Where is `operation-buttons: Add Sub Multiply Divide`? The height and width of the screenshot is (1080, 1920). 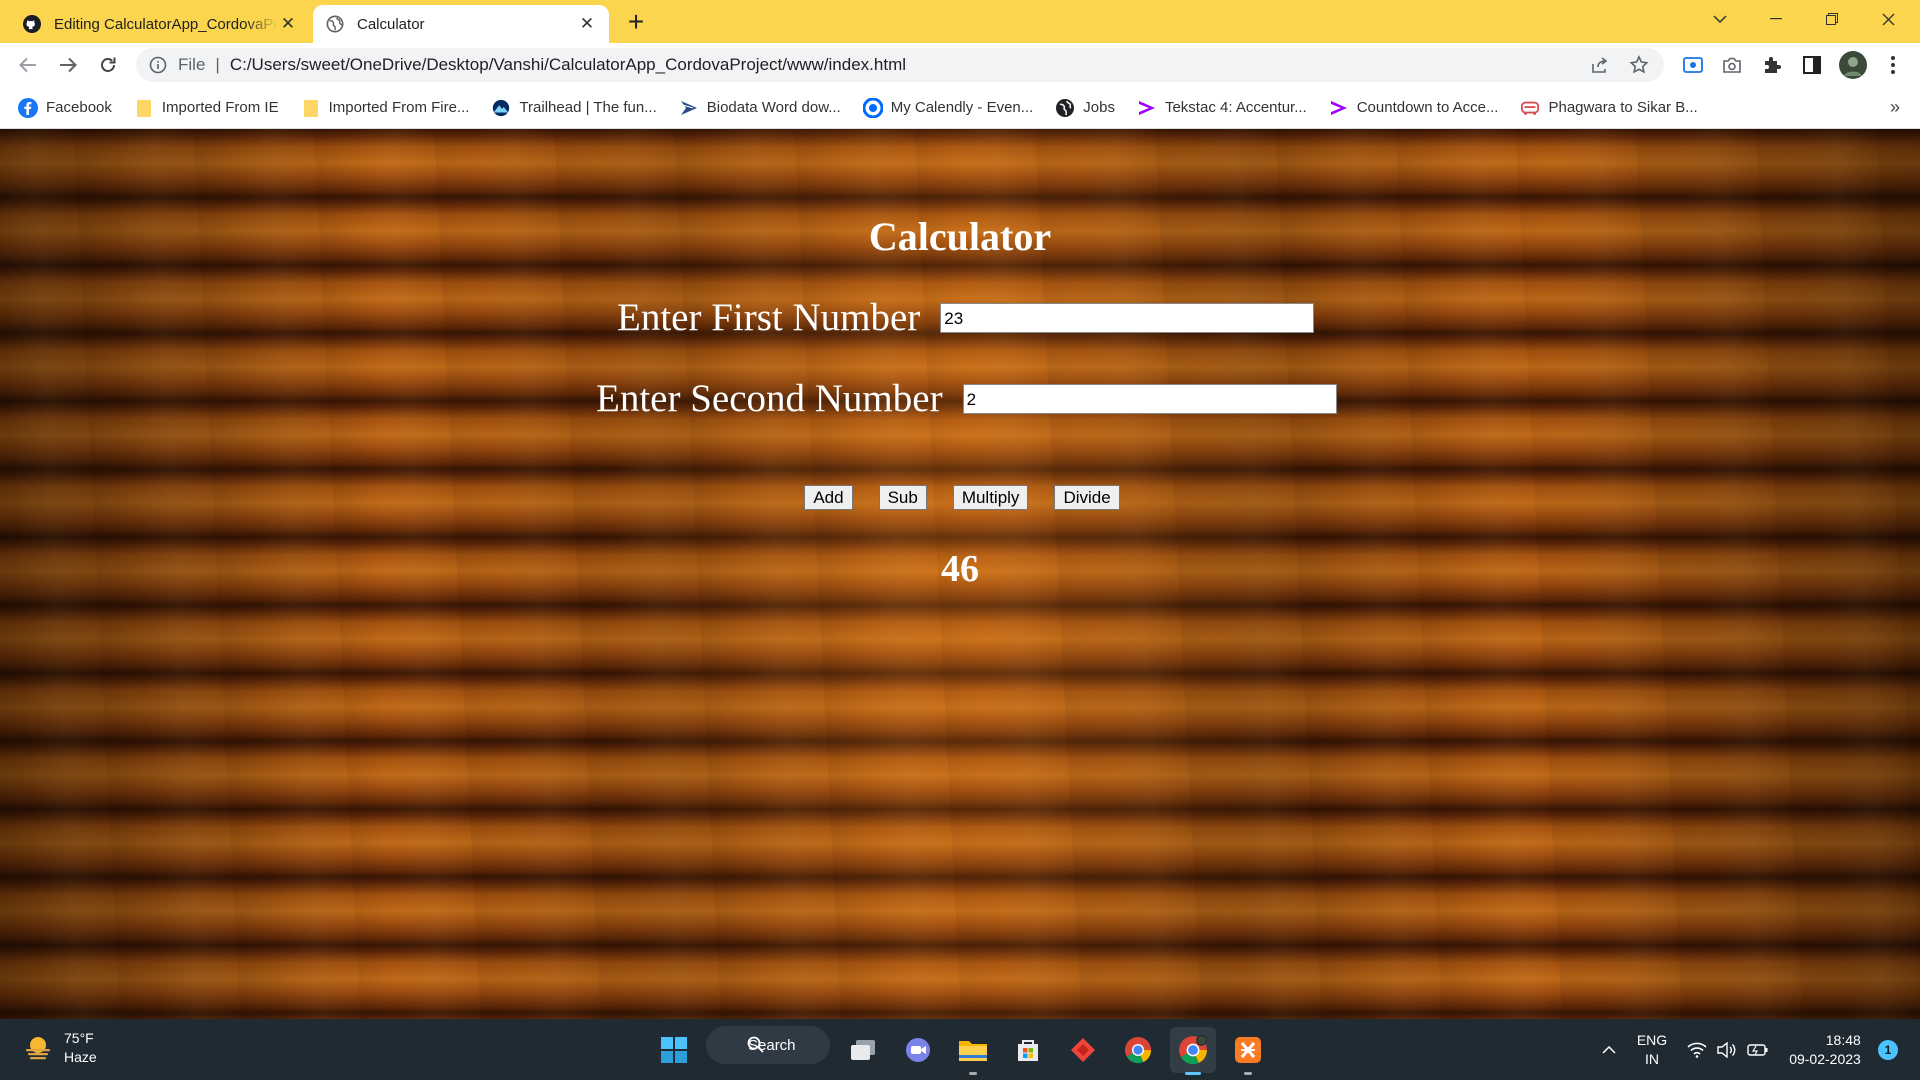 operation-buttons: Add Sub Multiply Divide is located at coordinates (960, 497).